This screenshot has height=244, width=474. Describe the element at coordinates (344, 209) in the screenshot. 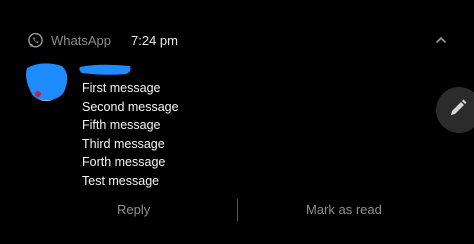

I see `mark-as-read-button: Mark as read` at that location.